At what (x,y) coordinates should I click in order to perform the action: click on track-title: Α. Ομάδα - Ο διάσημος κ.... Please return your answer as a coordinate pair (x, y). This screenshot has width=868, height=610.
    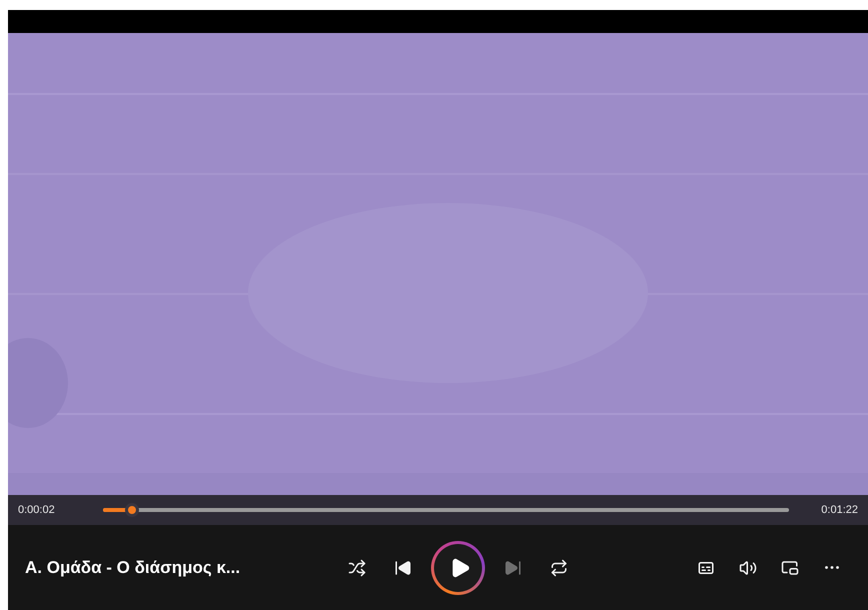
    Looking at the image, I should click on (133, 567).